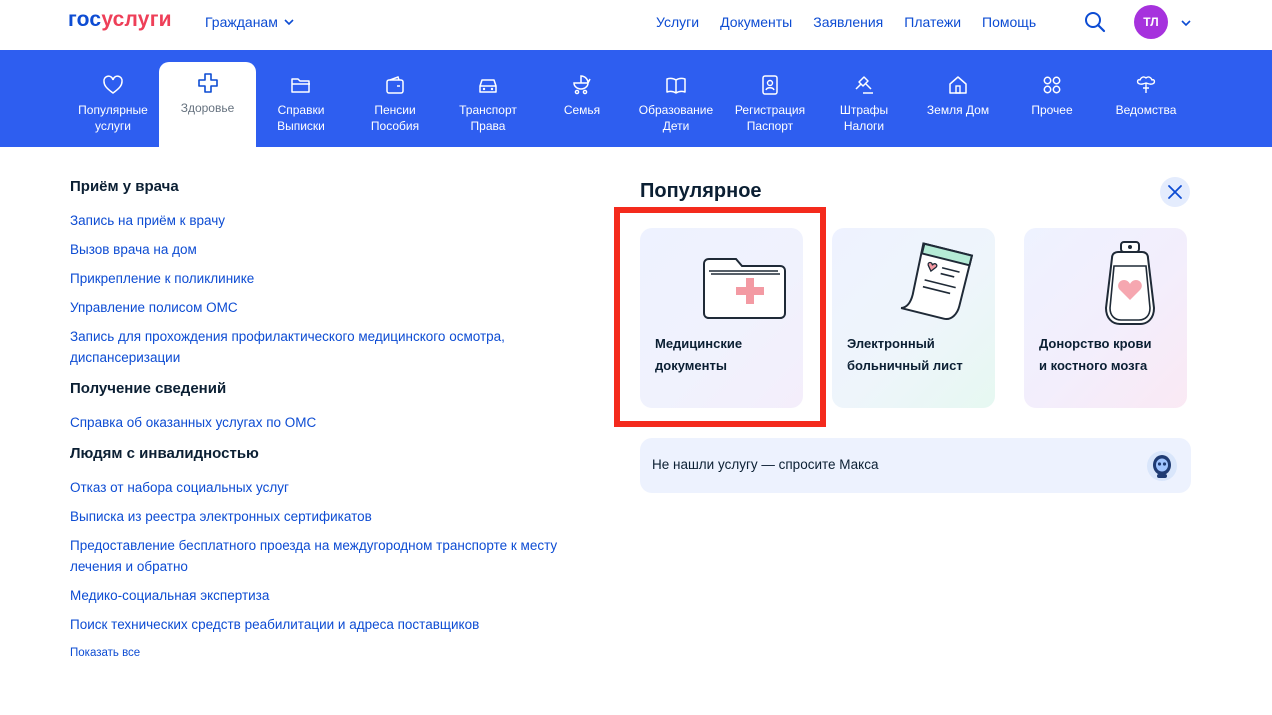  What do you see at coordinates (676, 126) in the screenshot?
I see `category-label: Дети` at bounding box center [676, 126].